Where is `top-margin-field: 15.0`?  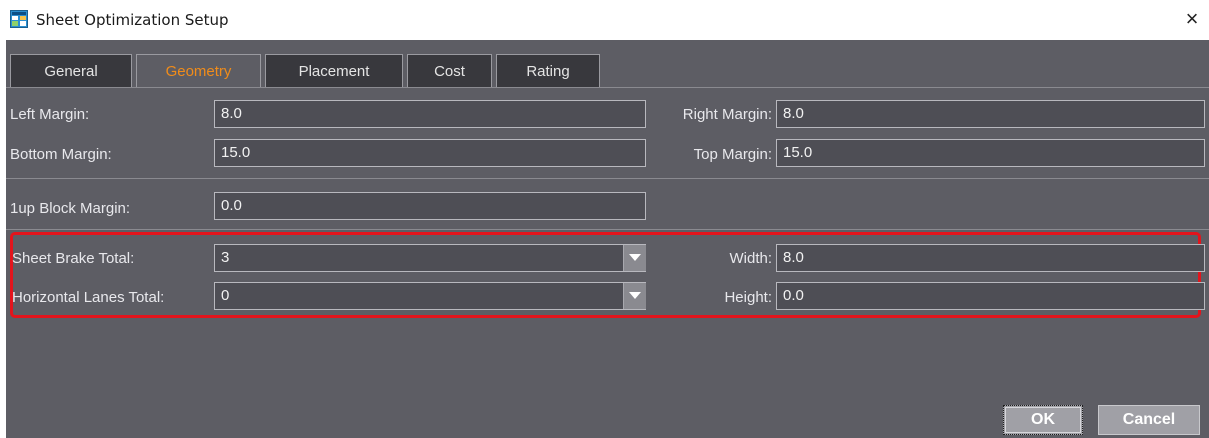
top-margin-field: 15.0 is located at coordinates (990, 153).